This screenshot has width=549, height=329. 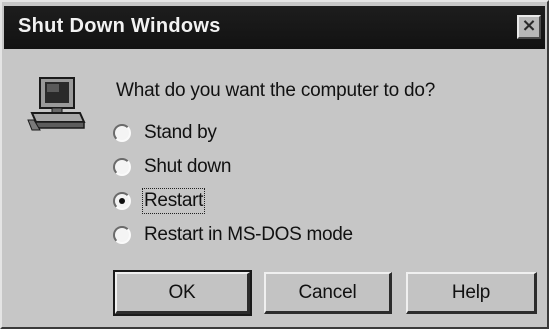 I want to click on window-title: Shut Down Windows, so click(x=119, y=26).